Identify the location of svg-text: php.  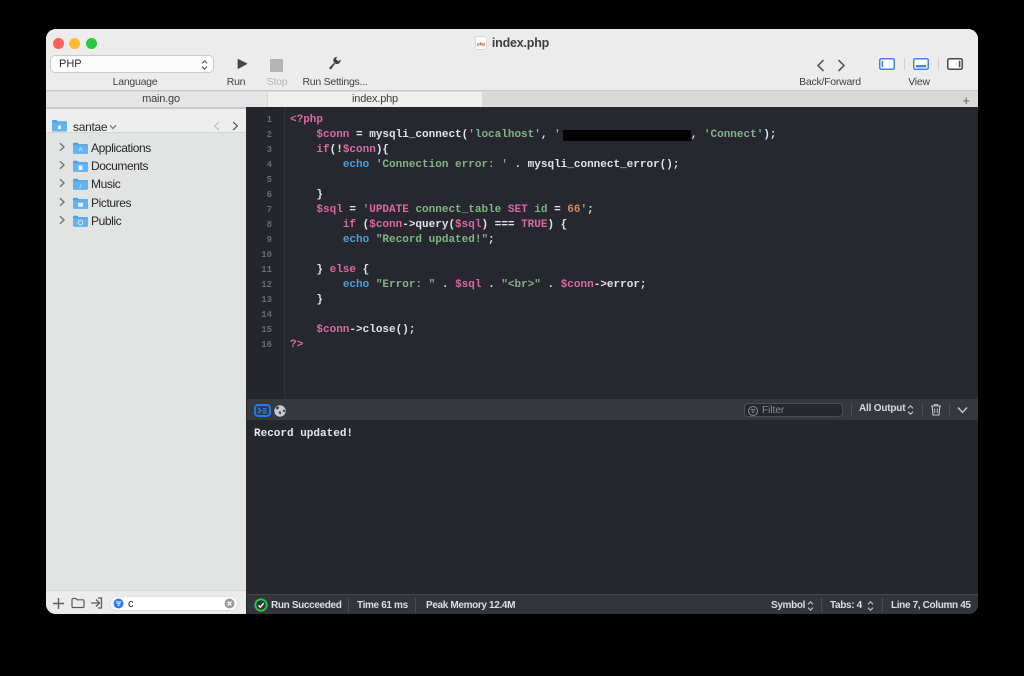
(481, 44).